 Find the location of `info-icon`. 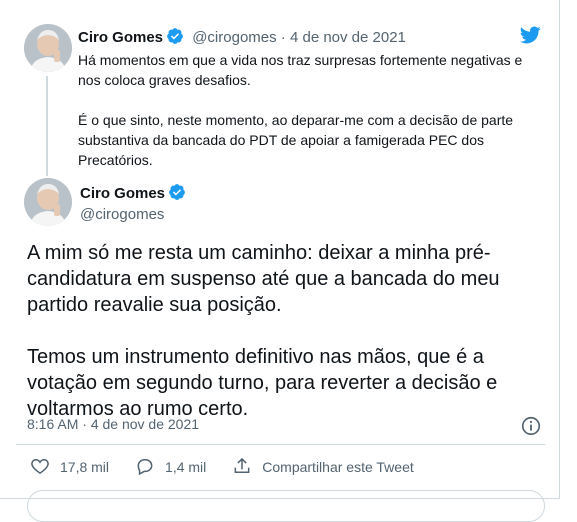

info-icon is located at coordinates (531, 428).